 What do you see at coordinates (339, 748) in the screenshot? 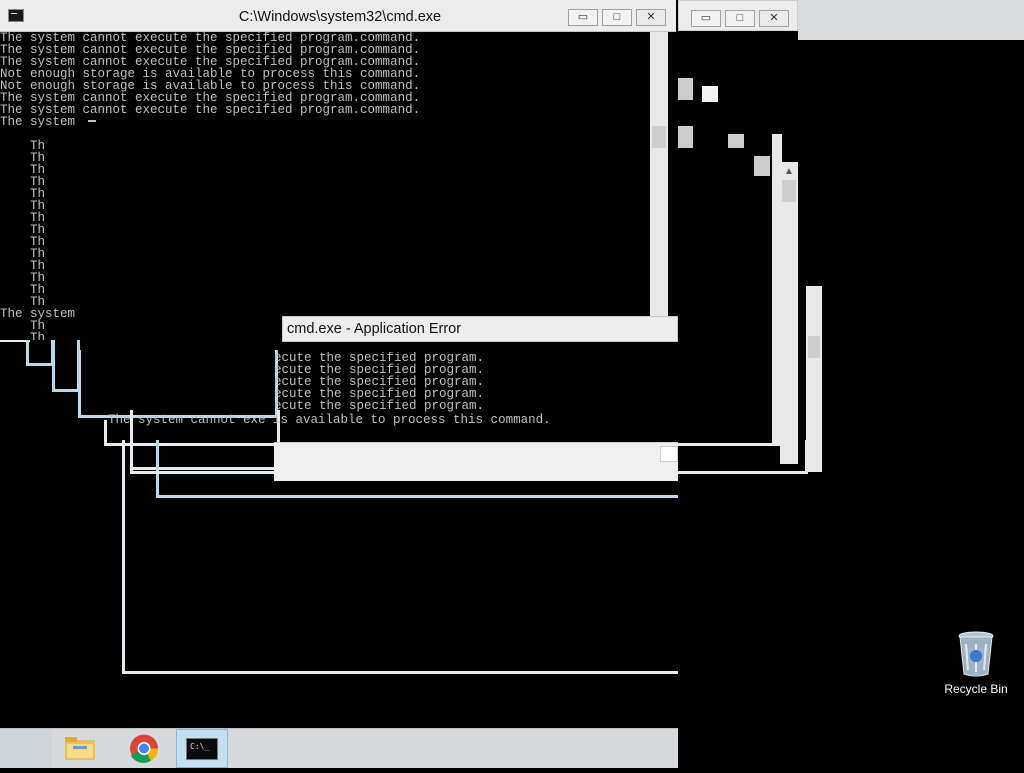
I see `taskbar: C:\_` at bounding box center [339, 748].